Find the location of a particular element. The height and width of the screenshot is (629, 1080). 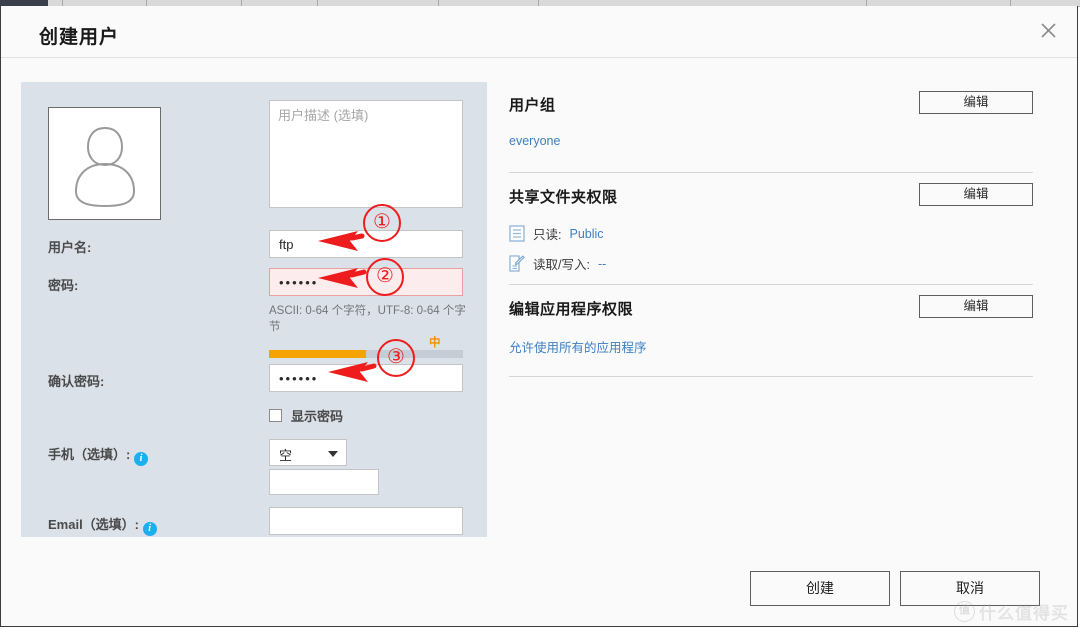

phone-label: 手机（选填）: i is located at coordinates (98, 455).